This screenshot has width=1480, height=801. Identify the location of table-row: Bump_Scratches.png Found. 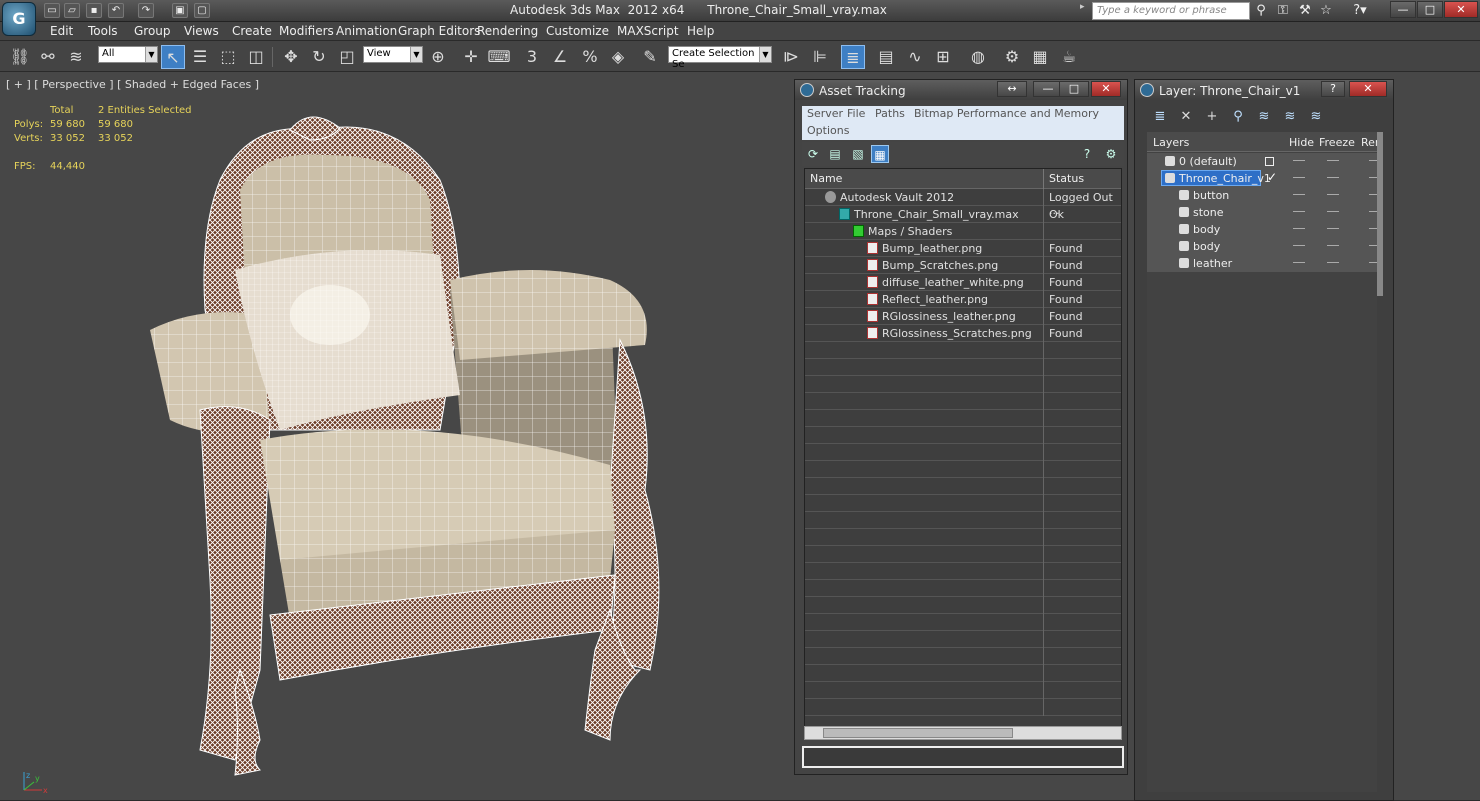
(963, 265).